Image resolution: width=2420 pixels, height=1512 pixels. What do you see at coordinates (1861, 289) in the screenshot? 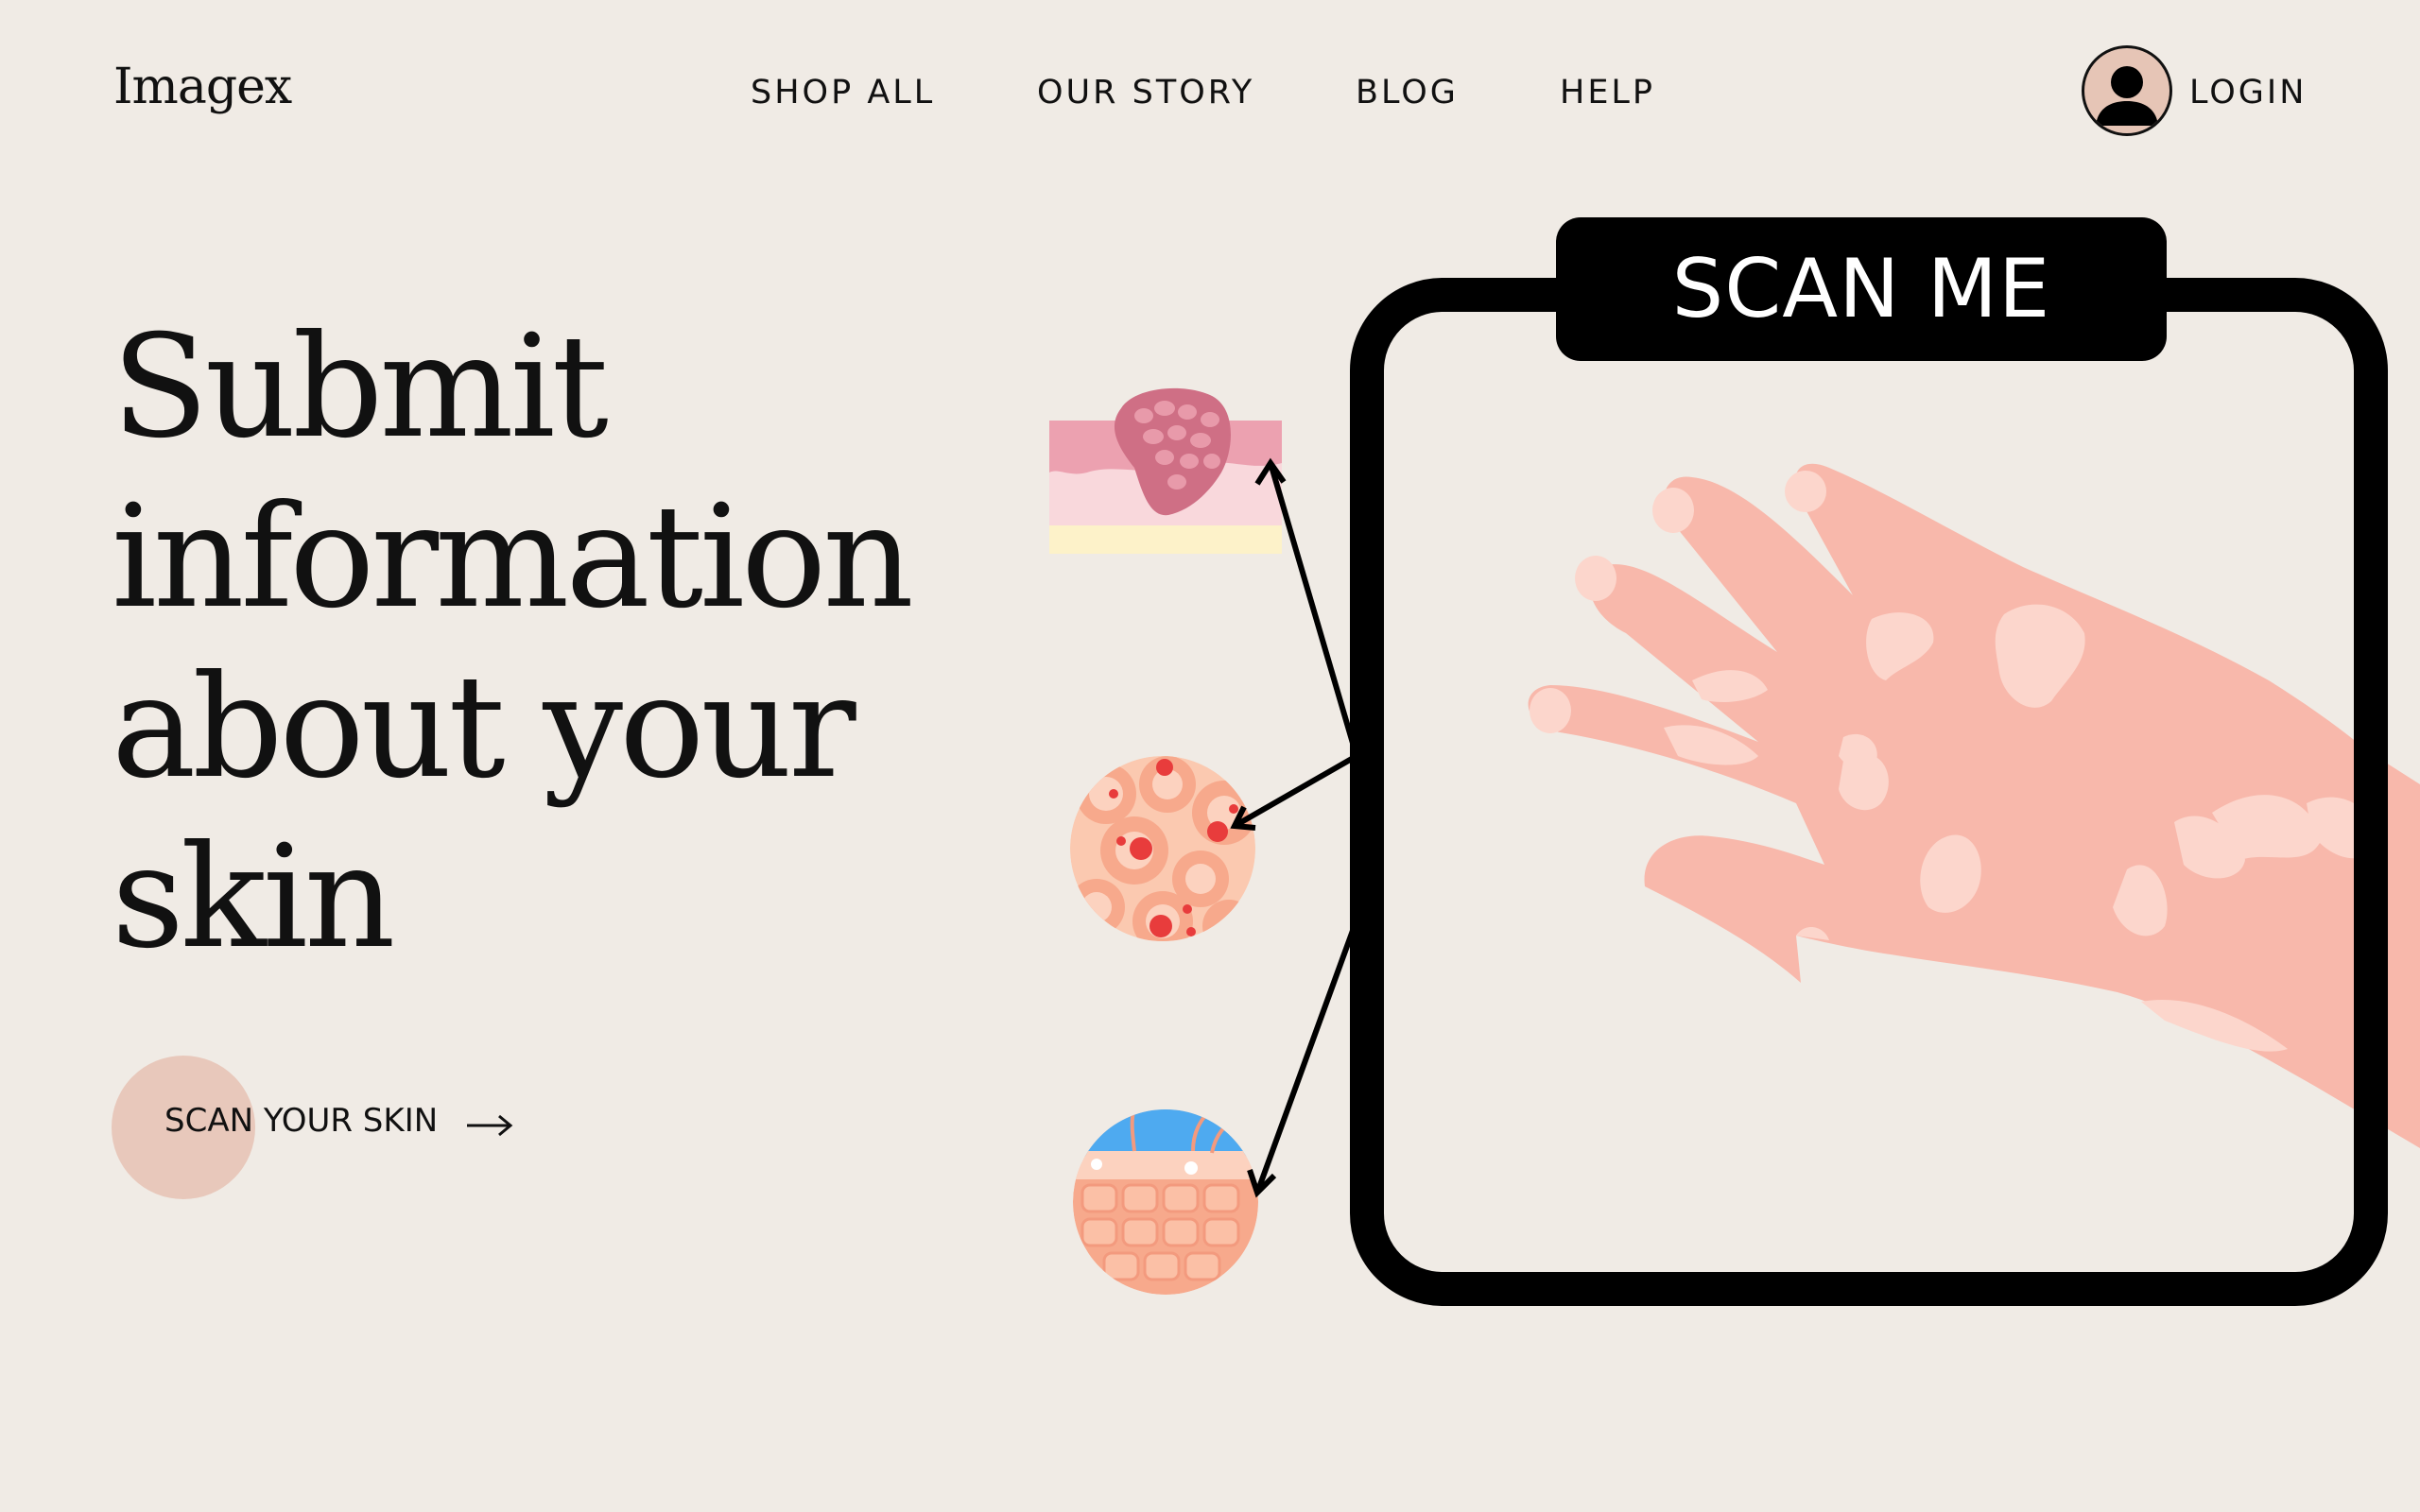
I see `scan-me-button: SCAN ME` at bounding box center [1861, 289].